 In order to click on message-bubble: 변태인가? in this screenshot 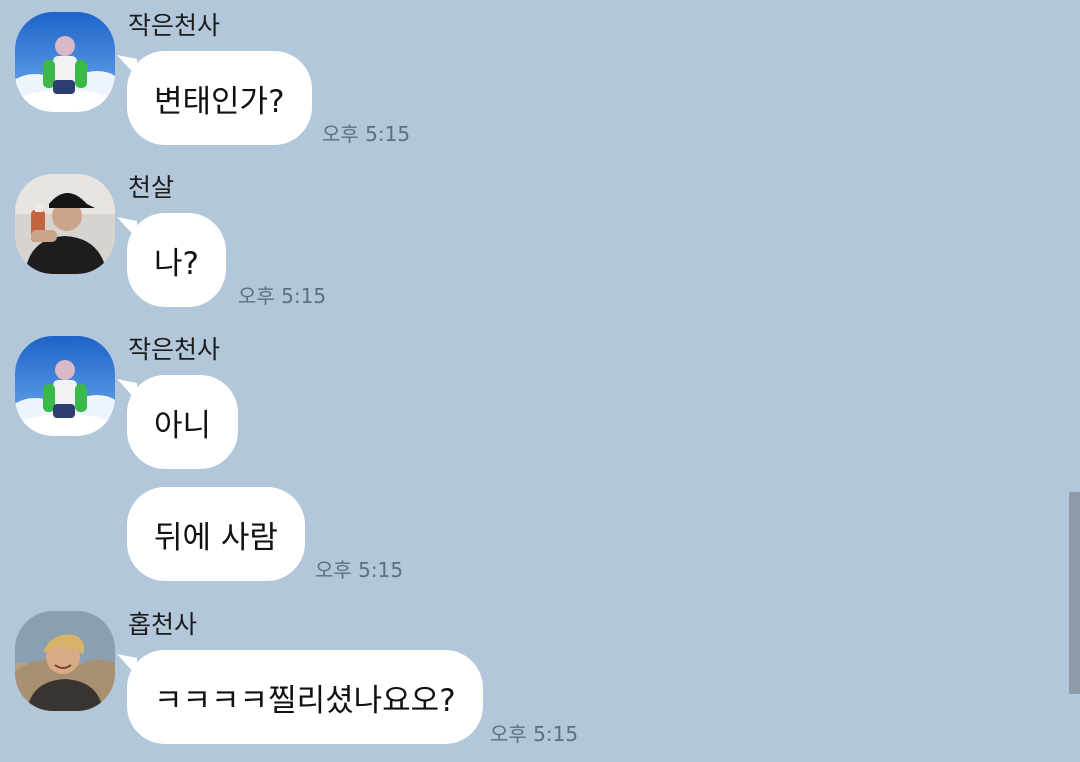, I will do `click(219, 98)`.